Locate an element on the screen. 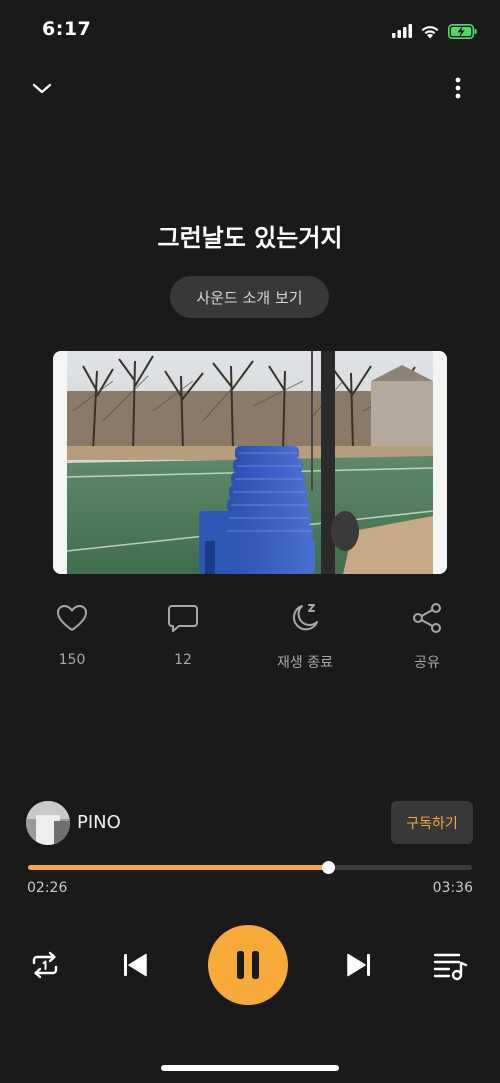 The width and height of the screenshot is (500, 1083). elapsed-time: 02:26 is located at coordinates (47, 888).